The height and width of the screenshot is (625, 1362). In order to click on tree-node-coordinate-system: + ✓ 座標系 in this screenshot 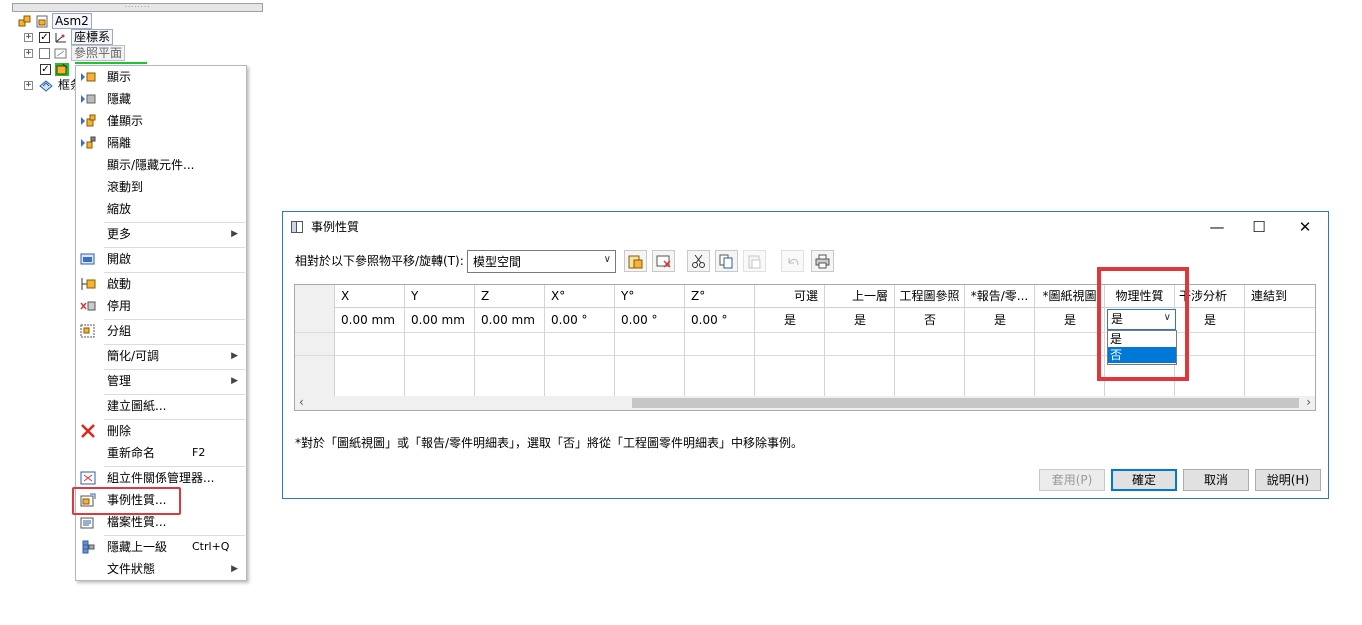, I will do `click(69, 37)`.